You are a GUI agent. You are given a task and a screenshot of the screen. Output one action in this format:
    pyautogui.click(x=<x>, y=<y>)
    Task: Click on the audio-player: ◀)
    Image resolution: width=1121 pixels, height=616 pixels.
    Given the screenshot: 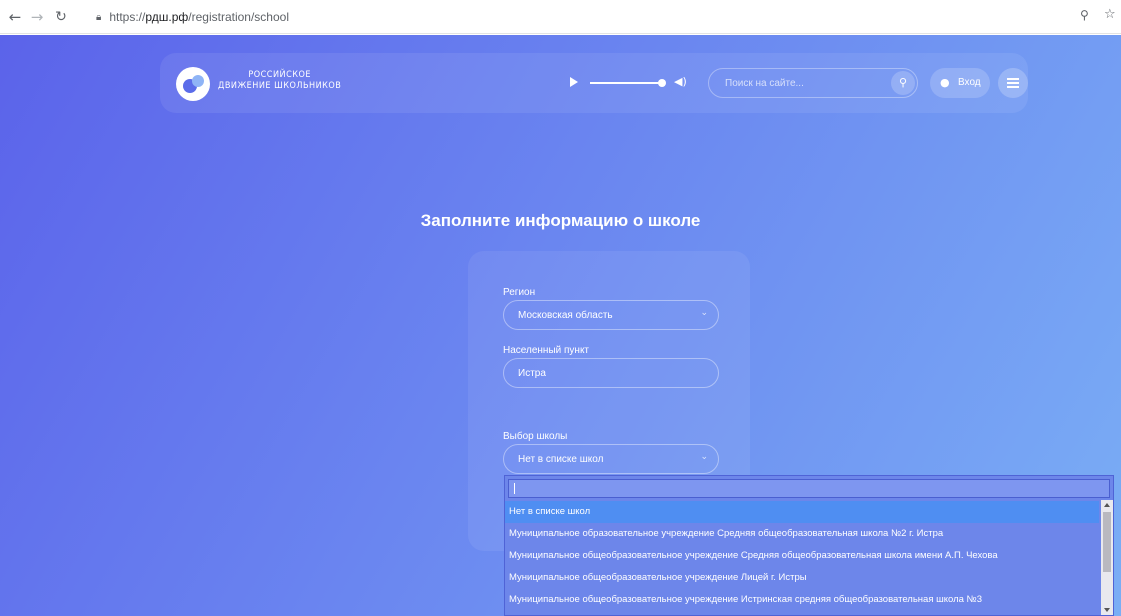 What is the action you would take?
    pyautogui.click(x=630, y=83)
    